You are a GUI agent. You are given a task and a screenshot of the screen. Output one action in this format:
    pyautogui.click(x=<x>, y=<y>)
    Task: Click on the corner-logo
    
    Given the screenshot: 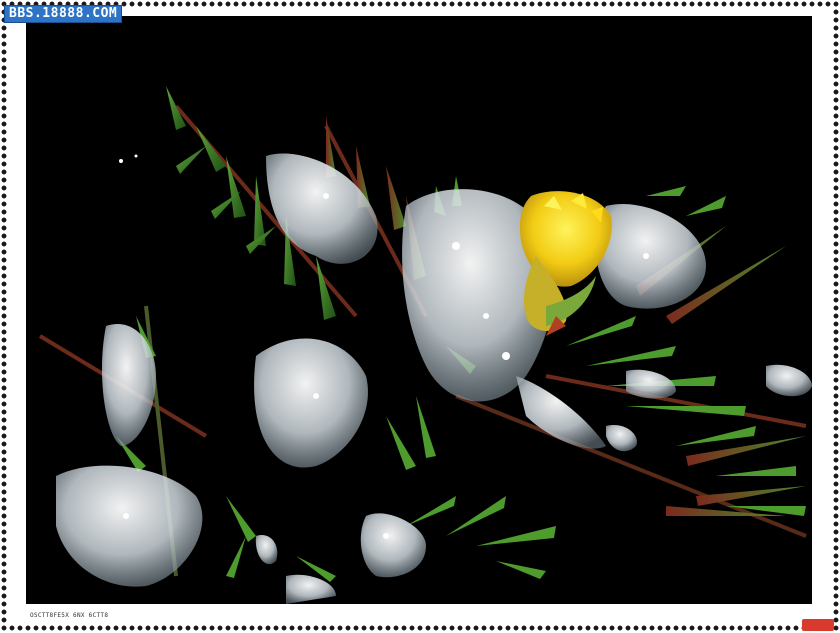 What is the action you would take?
    pyautogui.click(x=818, y=625)
    